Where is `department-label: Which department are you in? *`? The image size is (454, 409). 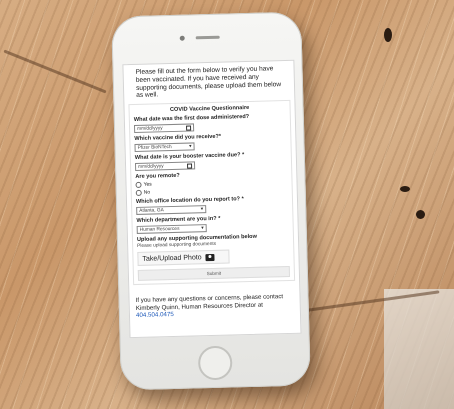
department-label: Which department are you in? * is located at coordinates (178, 220).